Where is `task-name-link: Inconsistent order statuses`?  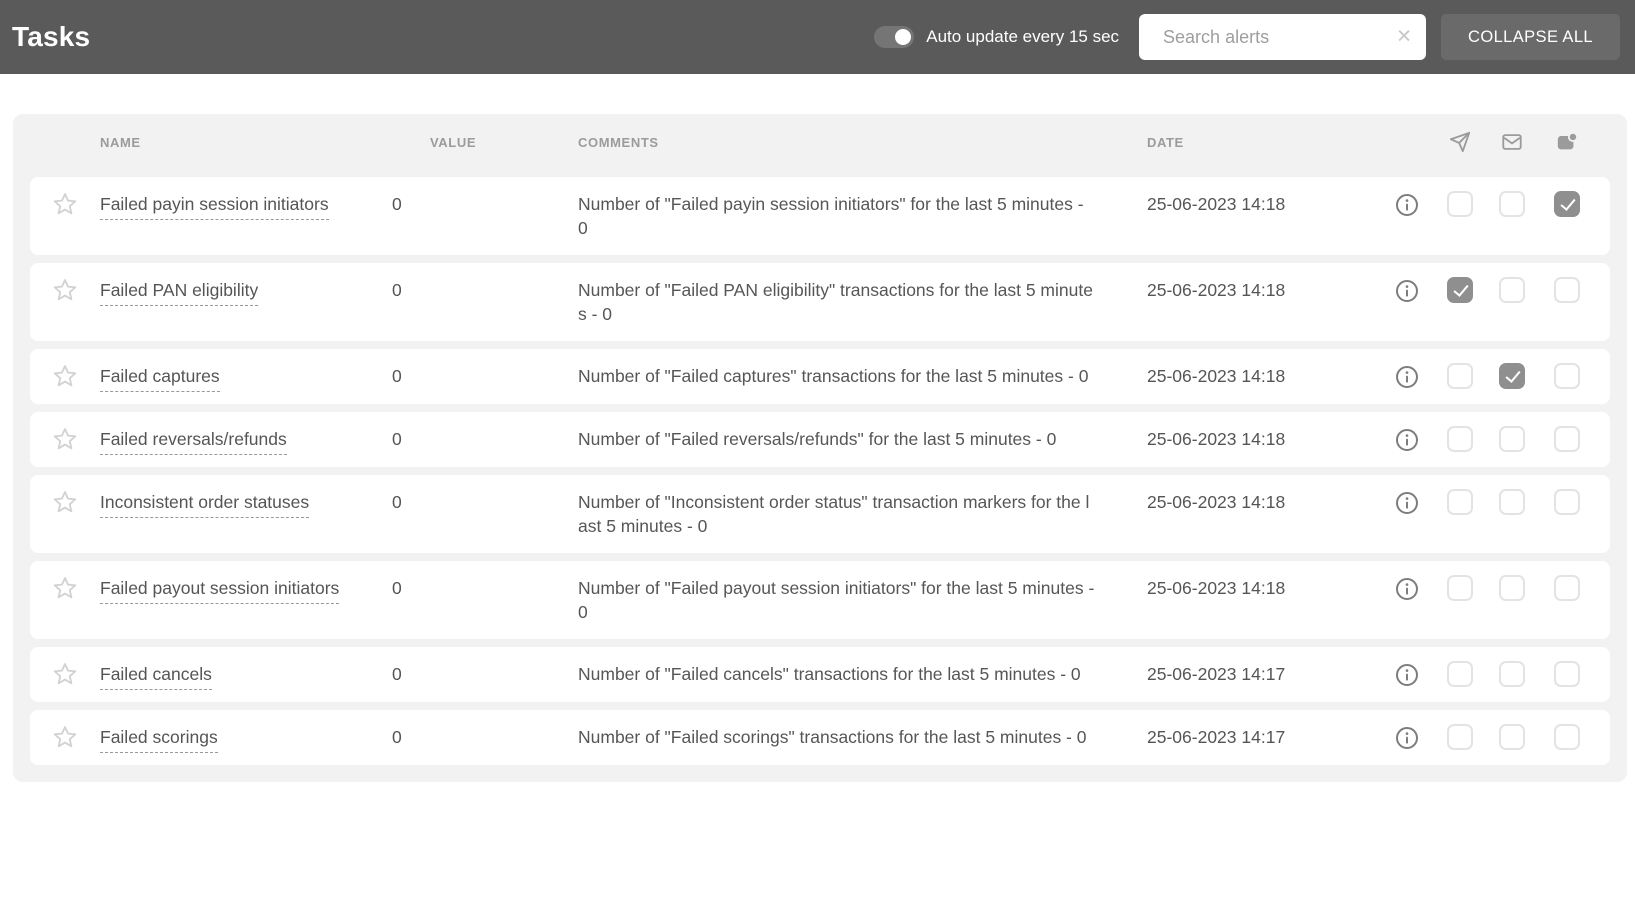 task-name-link: Inconsistent order statuses is located at coordinates (205, 505).